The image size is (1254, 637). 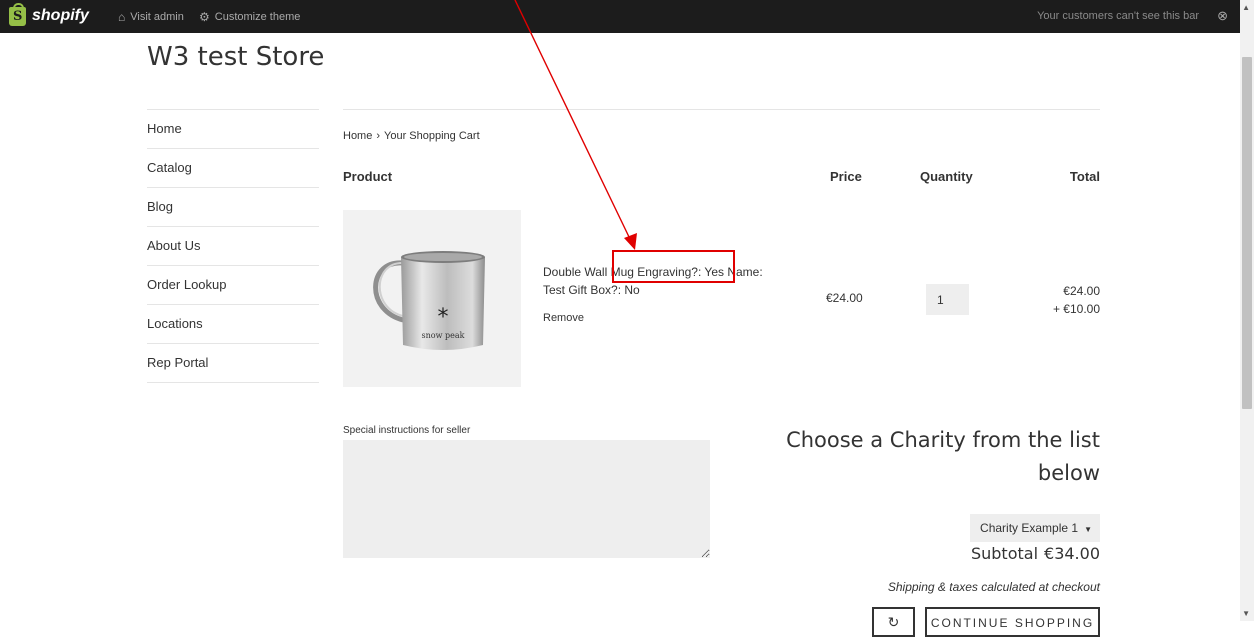 What do you see at coordinates (1246, 7) in the screenshot?
I see `scroll-up-arrow-icon: ▲` at bounding box center [1246, 7].